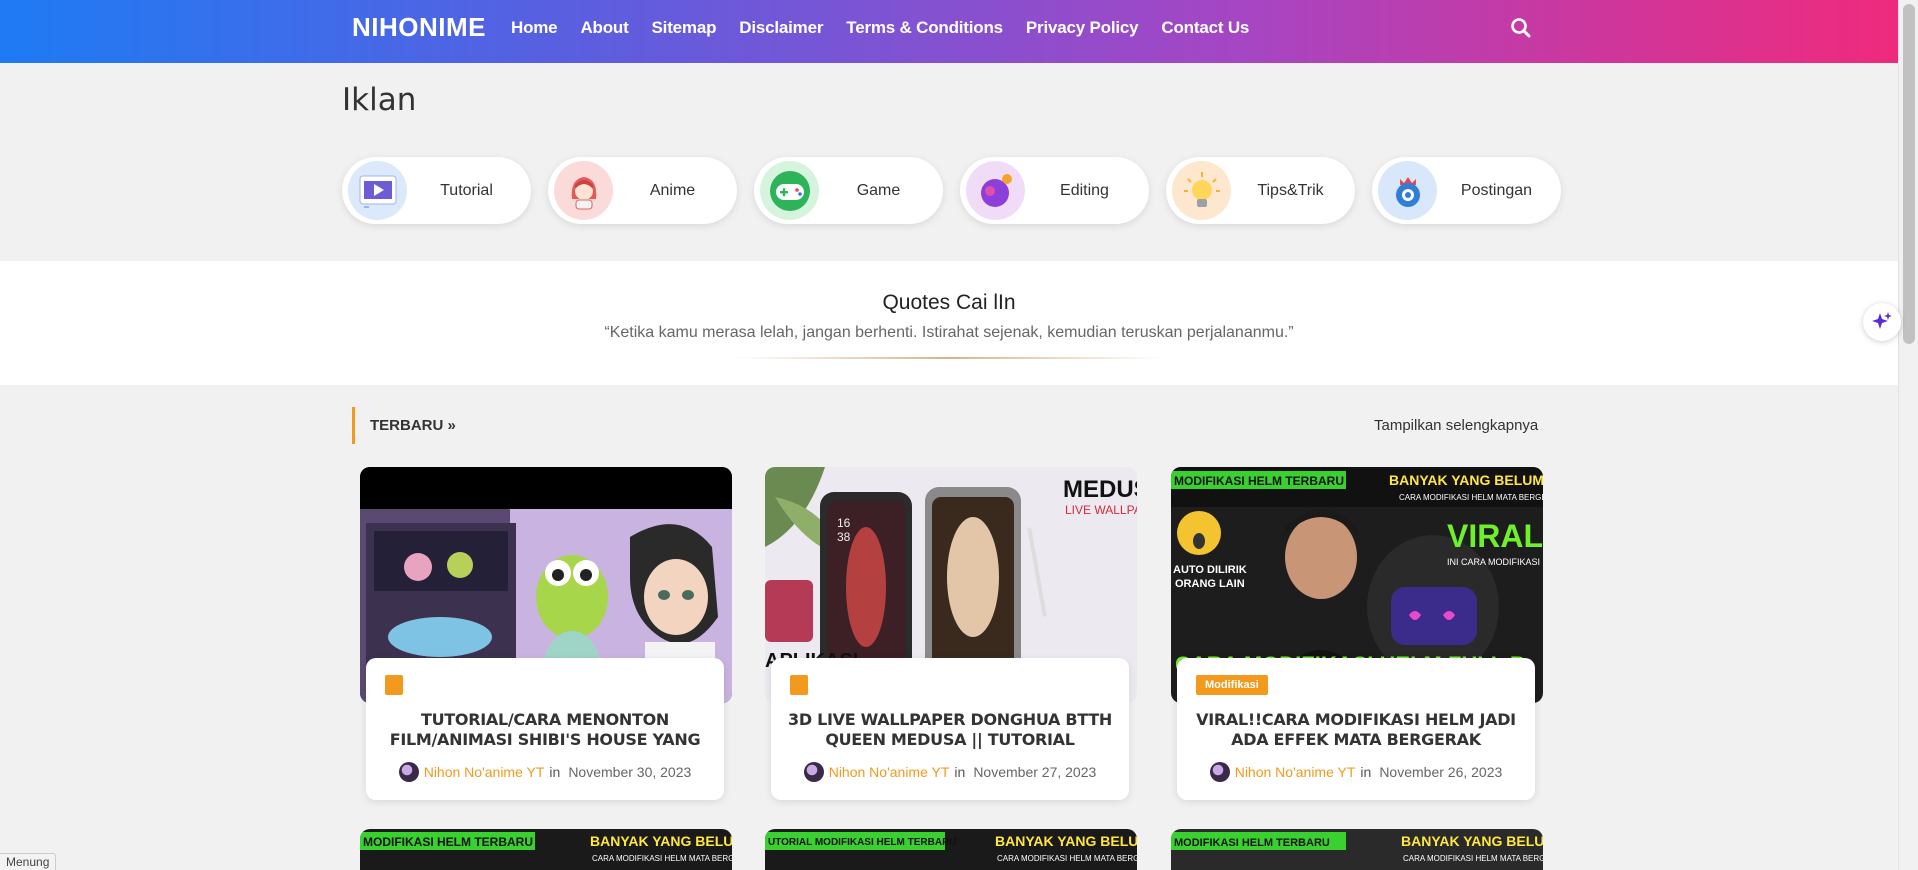 The height and width of the screenshot is (870, 1918). What do you see at coordinates (377, 190) in the screenshot?
I see `video-icon` at bounding box center [377, 190].